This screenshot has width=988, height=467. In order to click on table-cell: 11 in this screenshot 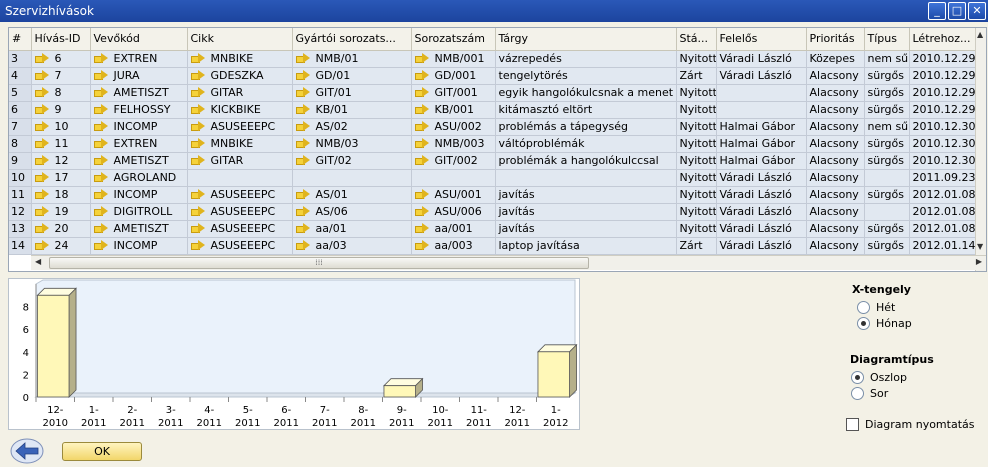, I will do `click(61, 144)`.